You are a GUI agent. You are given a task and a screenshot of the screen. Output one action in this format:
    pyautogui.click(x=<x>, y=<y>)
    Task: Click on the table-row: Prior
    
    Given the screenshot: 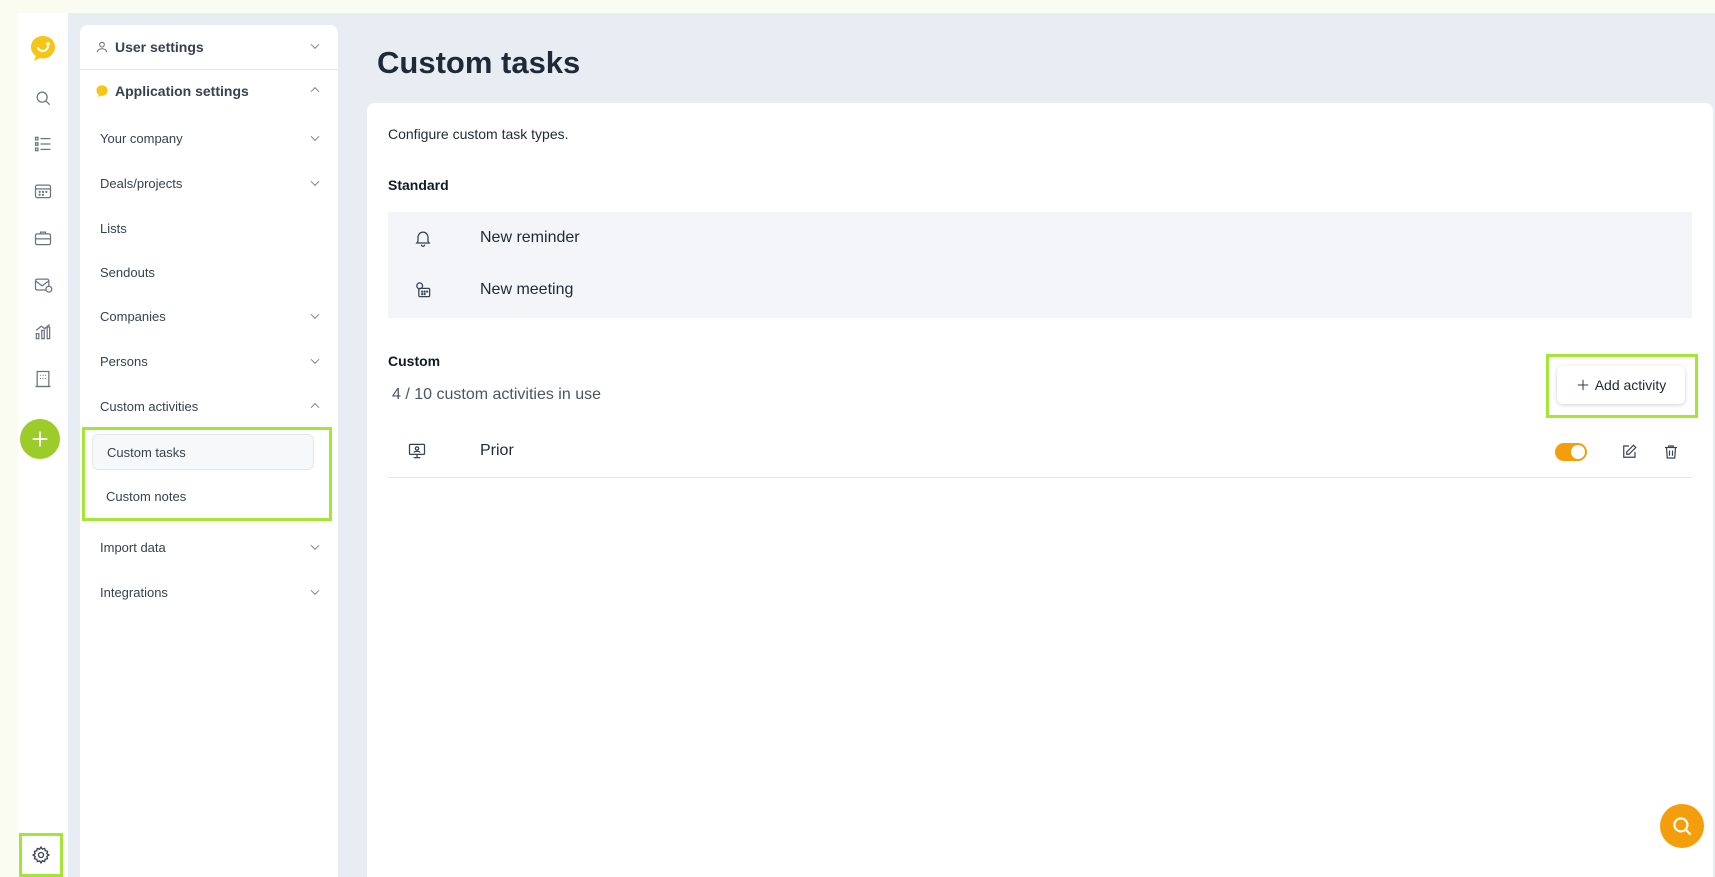 What is the action you would take?
    pyautogui.click(x=1040, y=452)
    